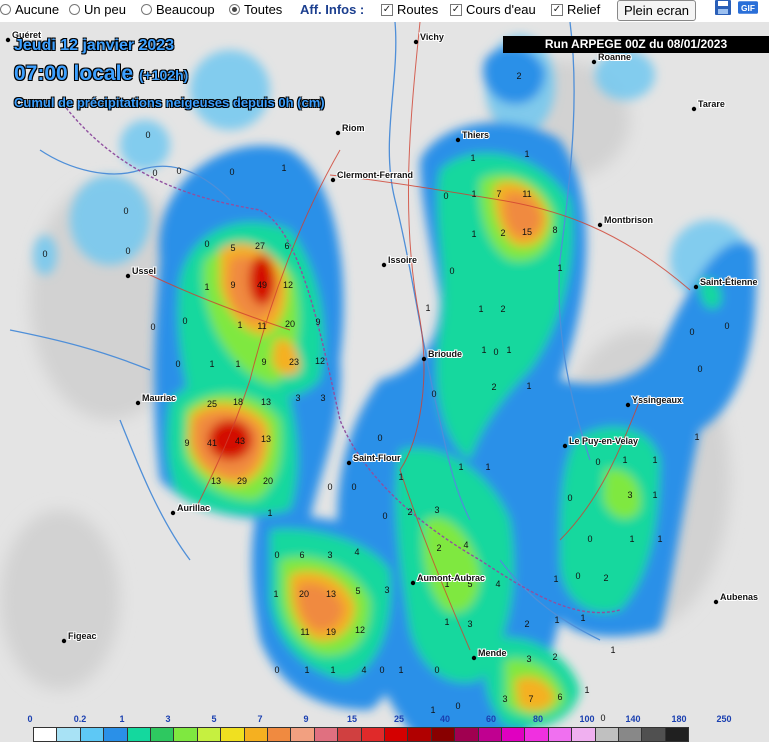 This screenshot has height=742, width=769. What do you see at coordinates (409, 9) in the screenshot?
I see `check-routes: ✓ Routes` at bounding box center [409, 9].